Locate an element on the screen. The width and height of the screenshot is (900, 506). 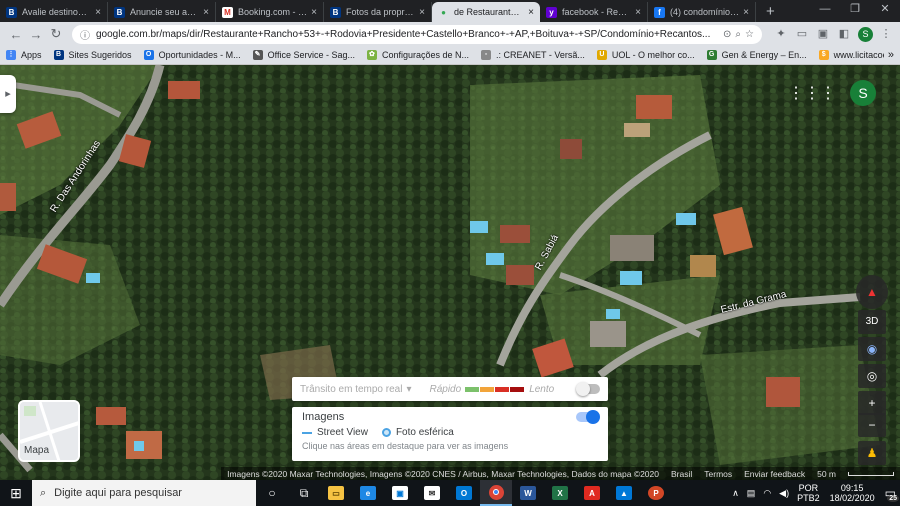
terms-link: Termos is located at coordinates (718, 474).